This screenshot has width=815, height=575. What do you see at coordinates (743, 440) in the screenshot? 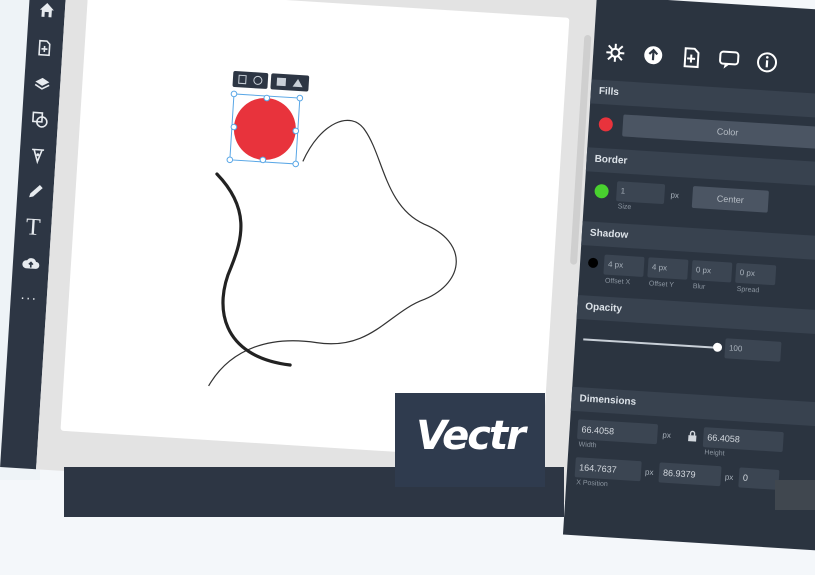
I see `height-input: 66.4058` at bounding box center [743, 440].